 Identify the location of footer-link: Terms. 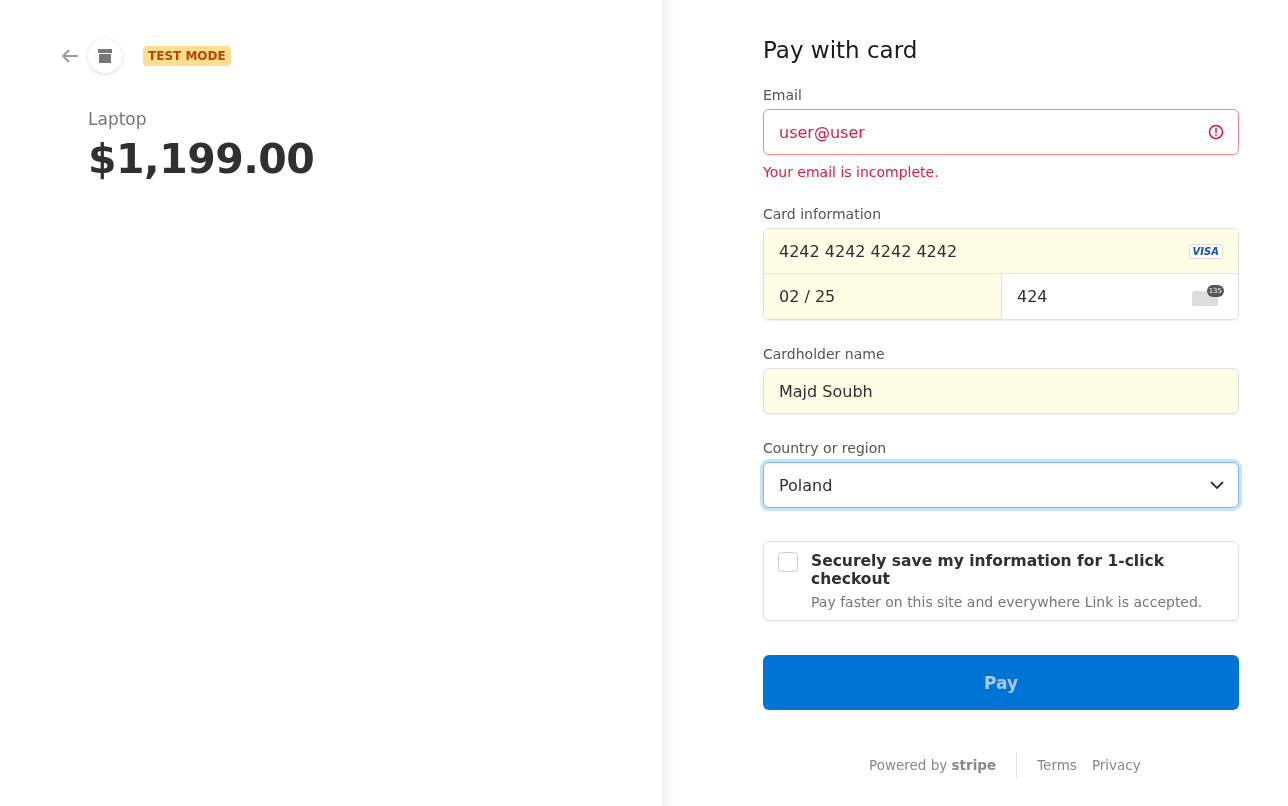
(1057, 765).